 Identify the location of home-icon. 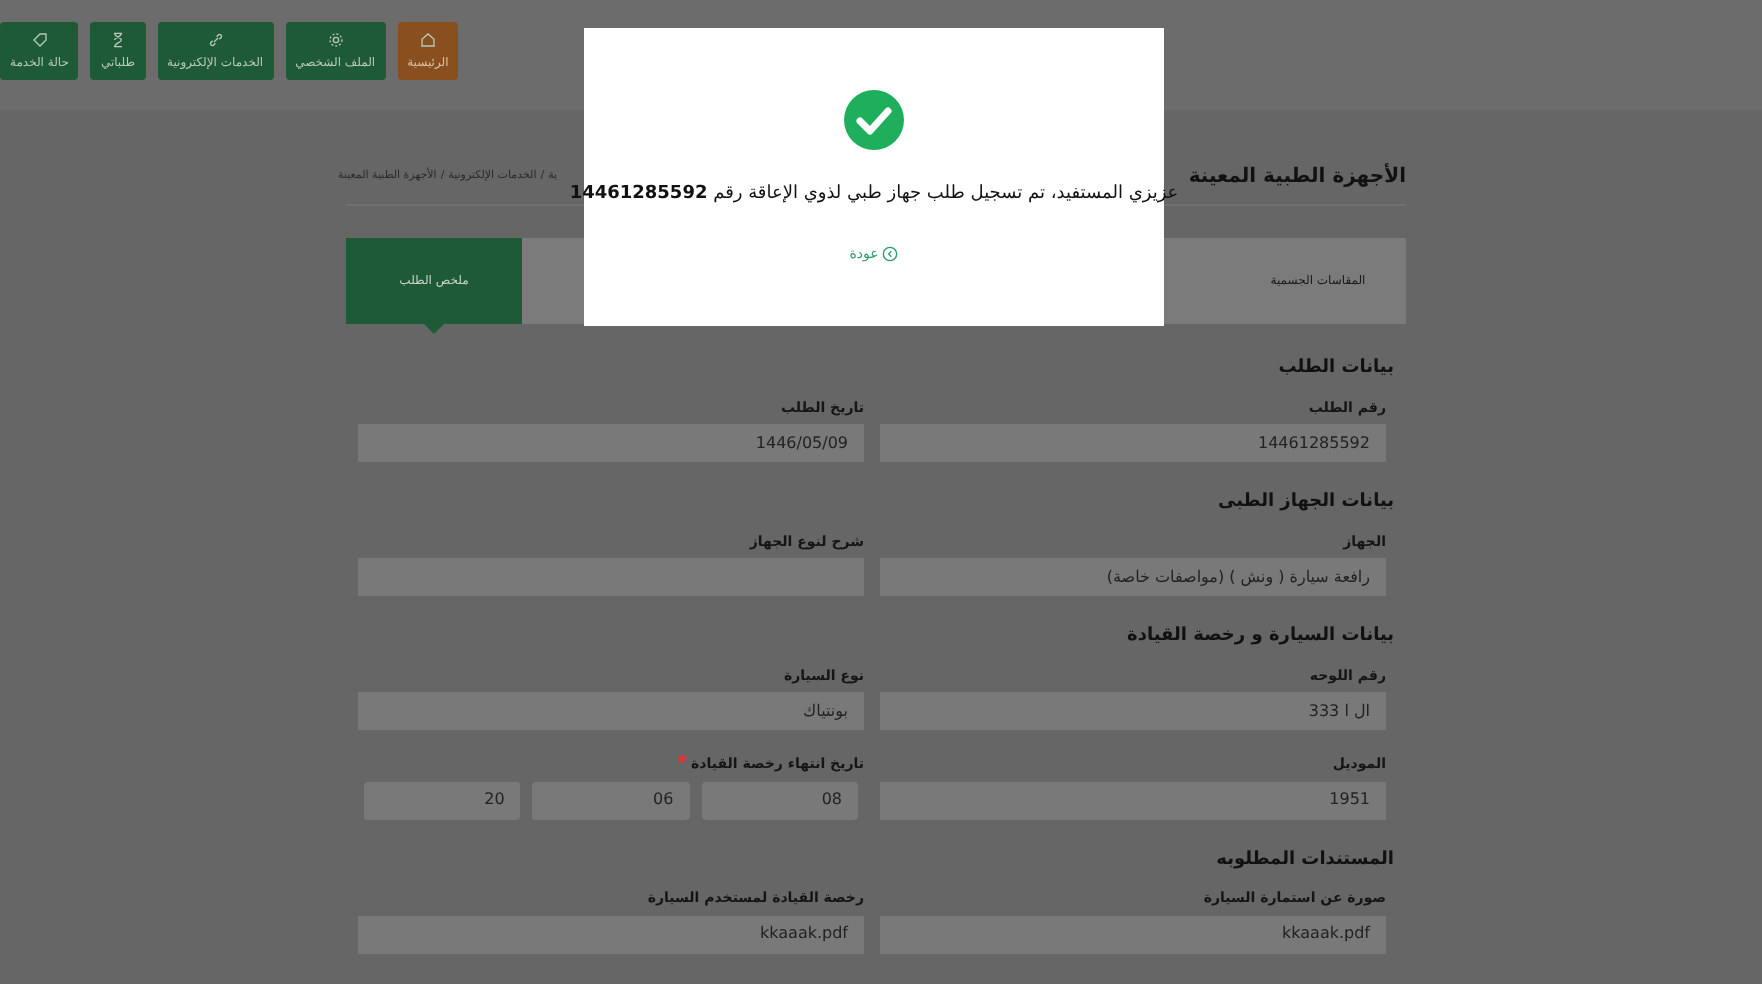
(427, 39).